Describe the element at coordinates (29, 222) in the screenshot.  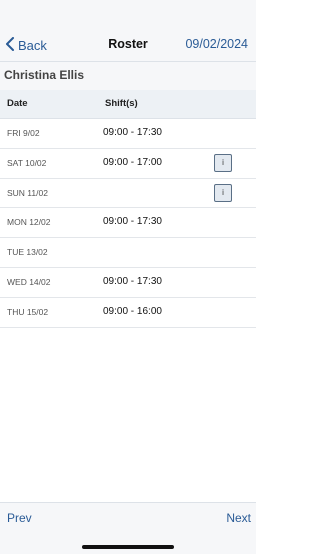
I see `row-date: MON 12/02` at that location.